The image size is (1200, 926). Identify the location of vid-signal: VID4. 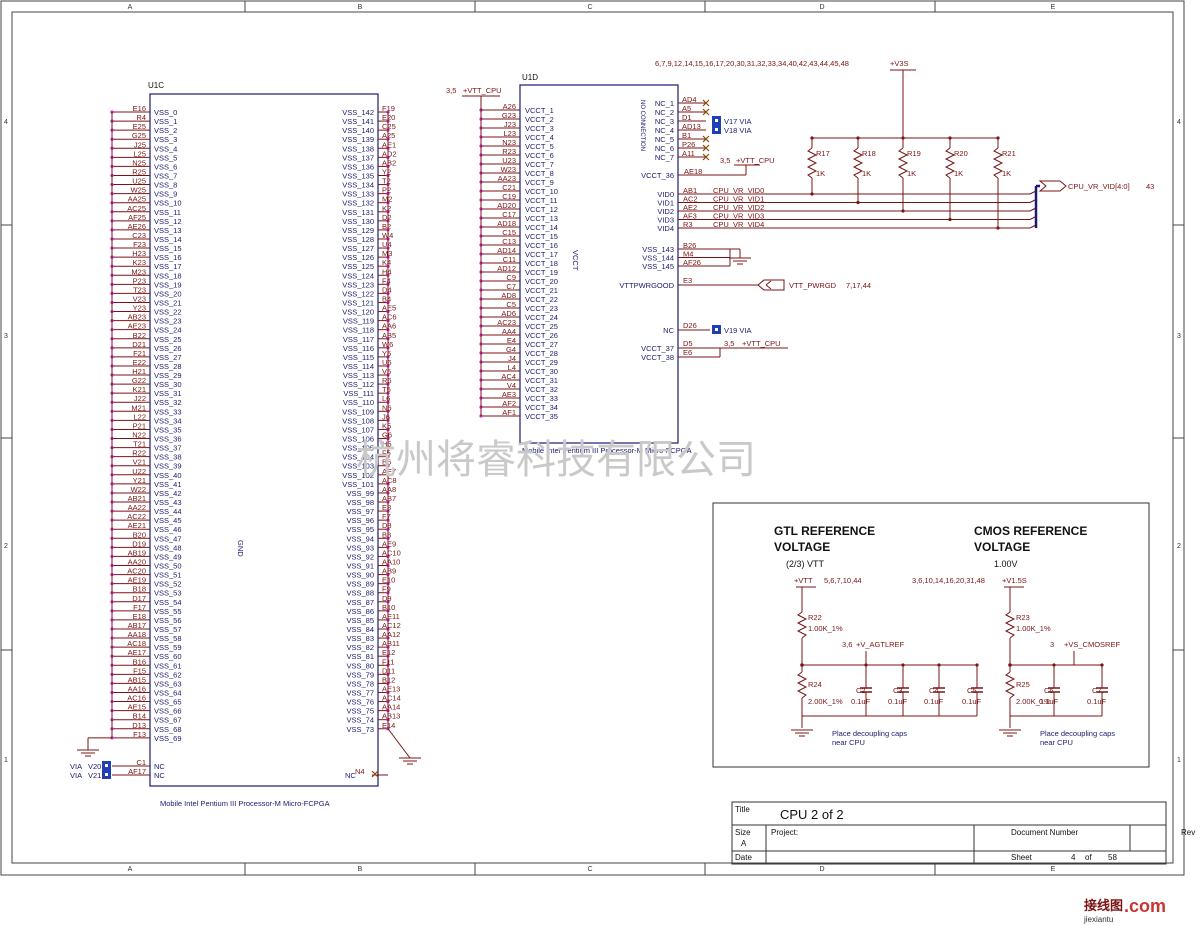
(665, 228).